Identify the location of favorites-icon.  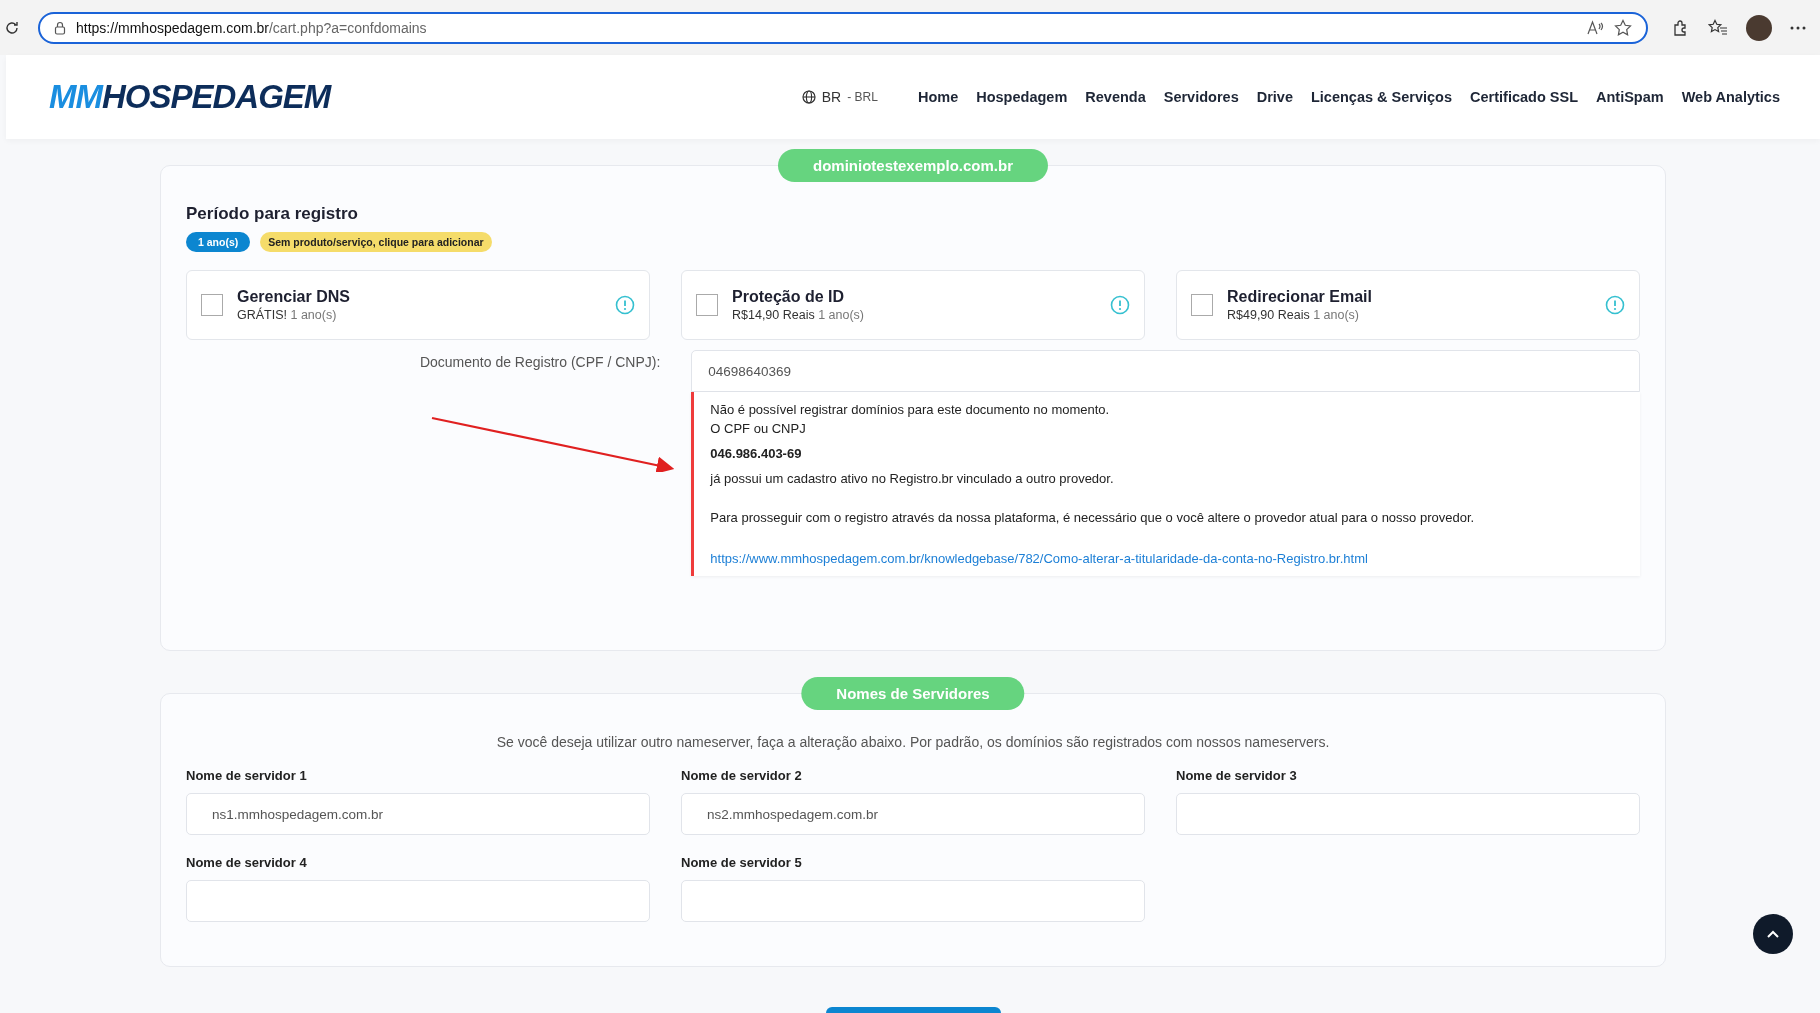
(1718, 27).